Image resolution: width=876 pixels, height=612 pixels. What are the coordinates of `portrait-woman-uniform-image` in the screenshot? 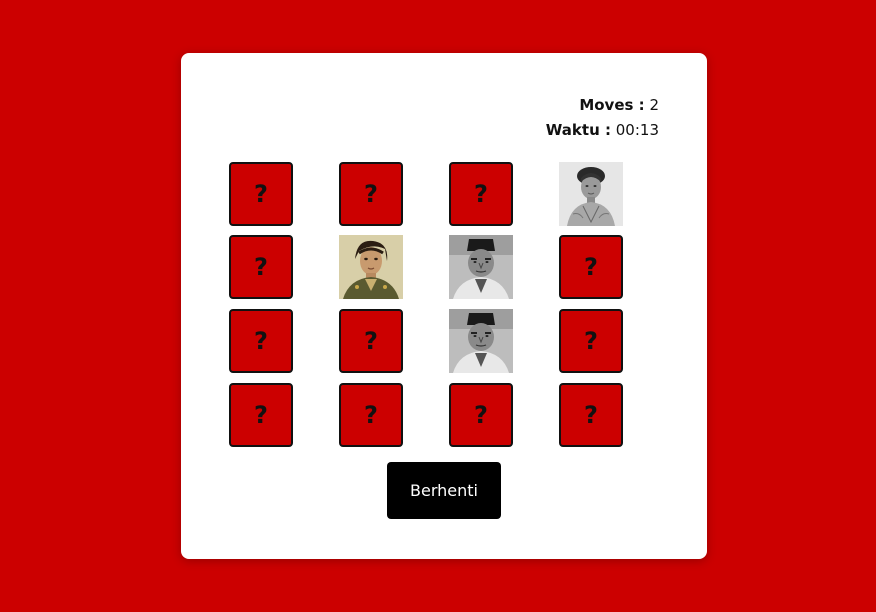 It's located at (371, 267).